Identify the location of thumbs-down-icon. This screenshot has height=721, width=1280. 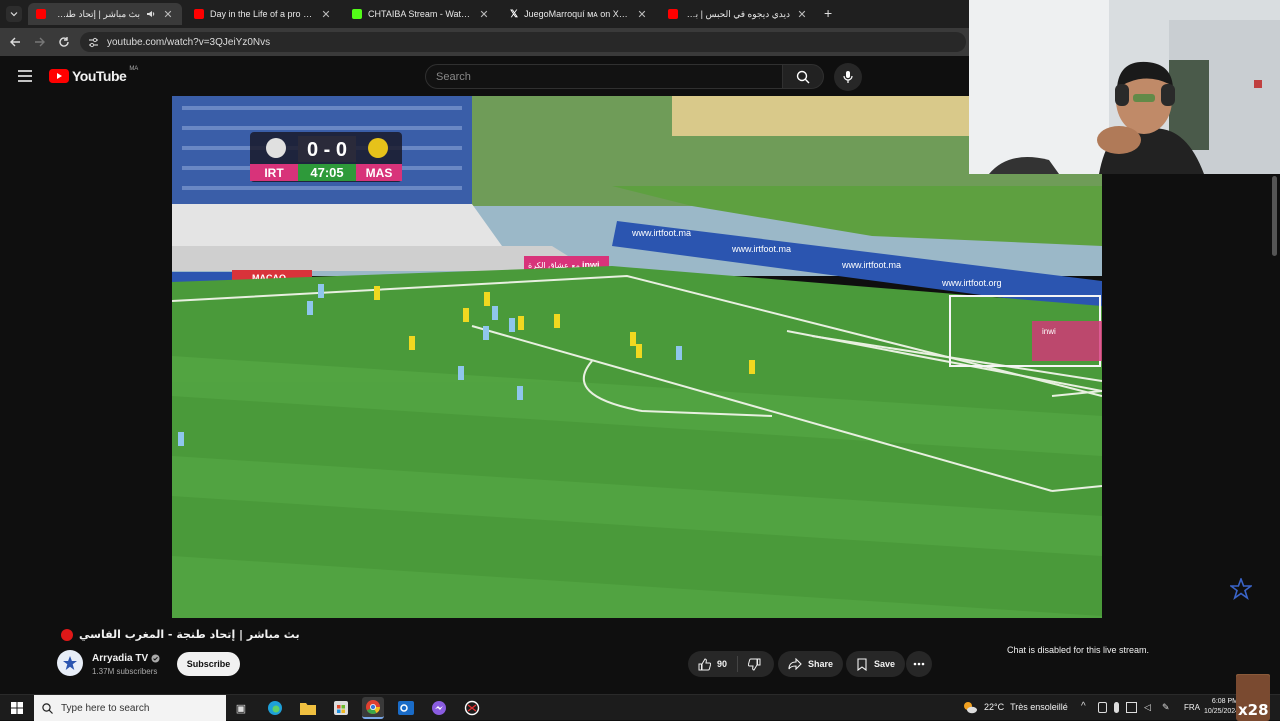
(754, 664).